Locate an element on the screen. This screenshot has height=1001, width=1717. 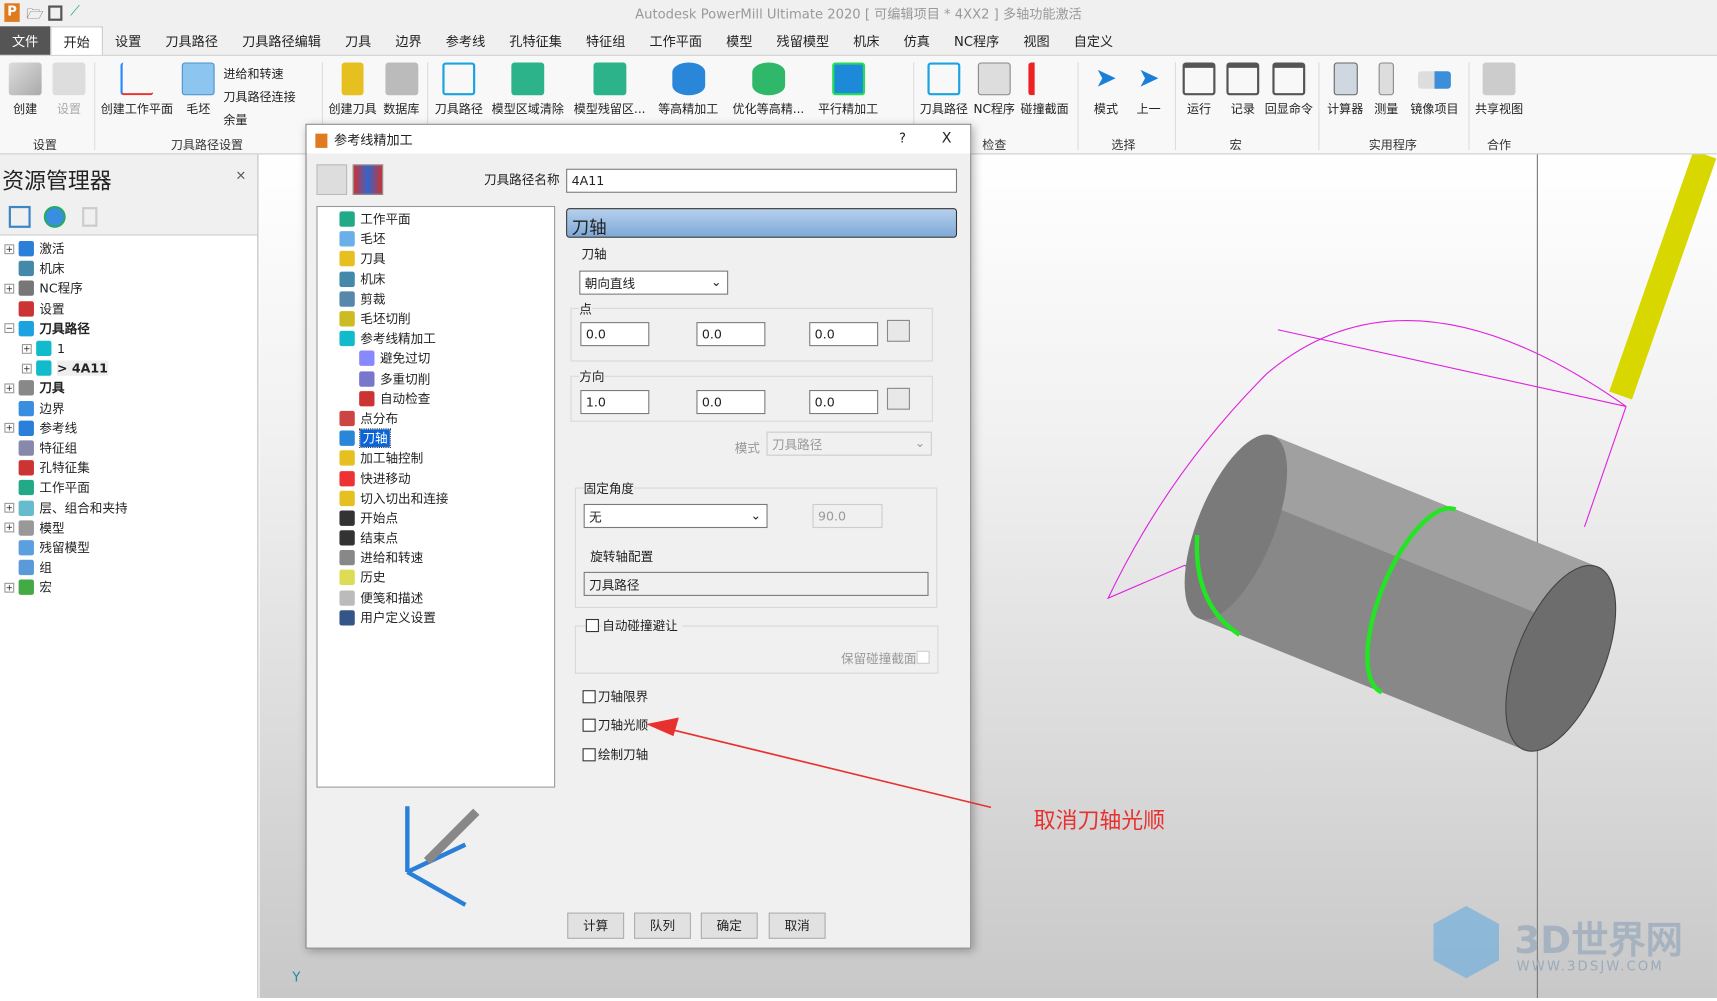
measure-button: 测量 is located at coordinates (1386, 89).